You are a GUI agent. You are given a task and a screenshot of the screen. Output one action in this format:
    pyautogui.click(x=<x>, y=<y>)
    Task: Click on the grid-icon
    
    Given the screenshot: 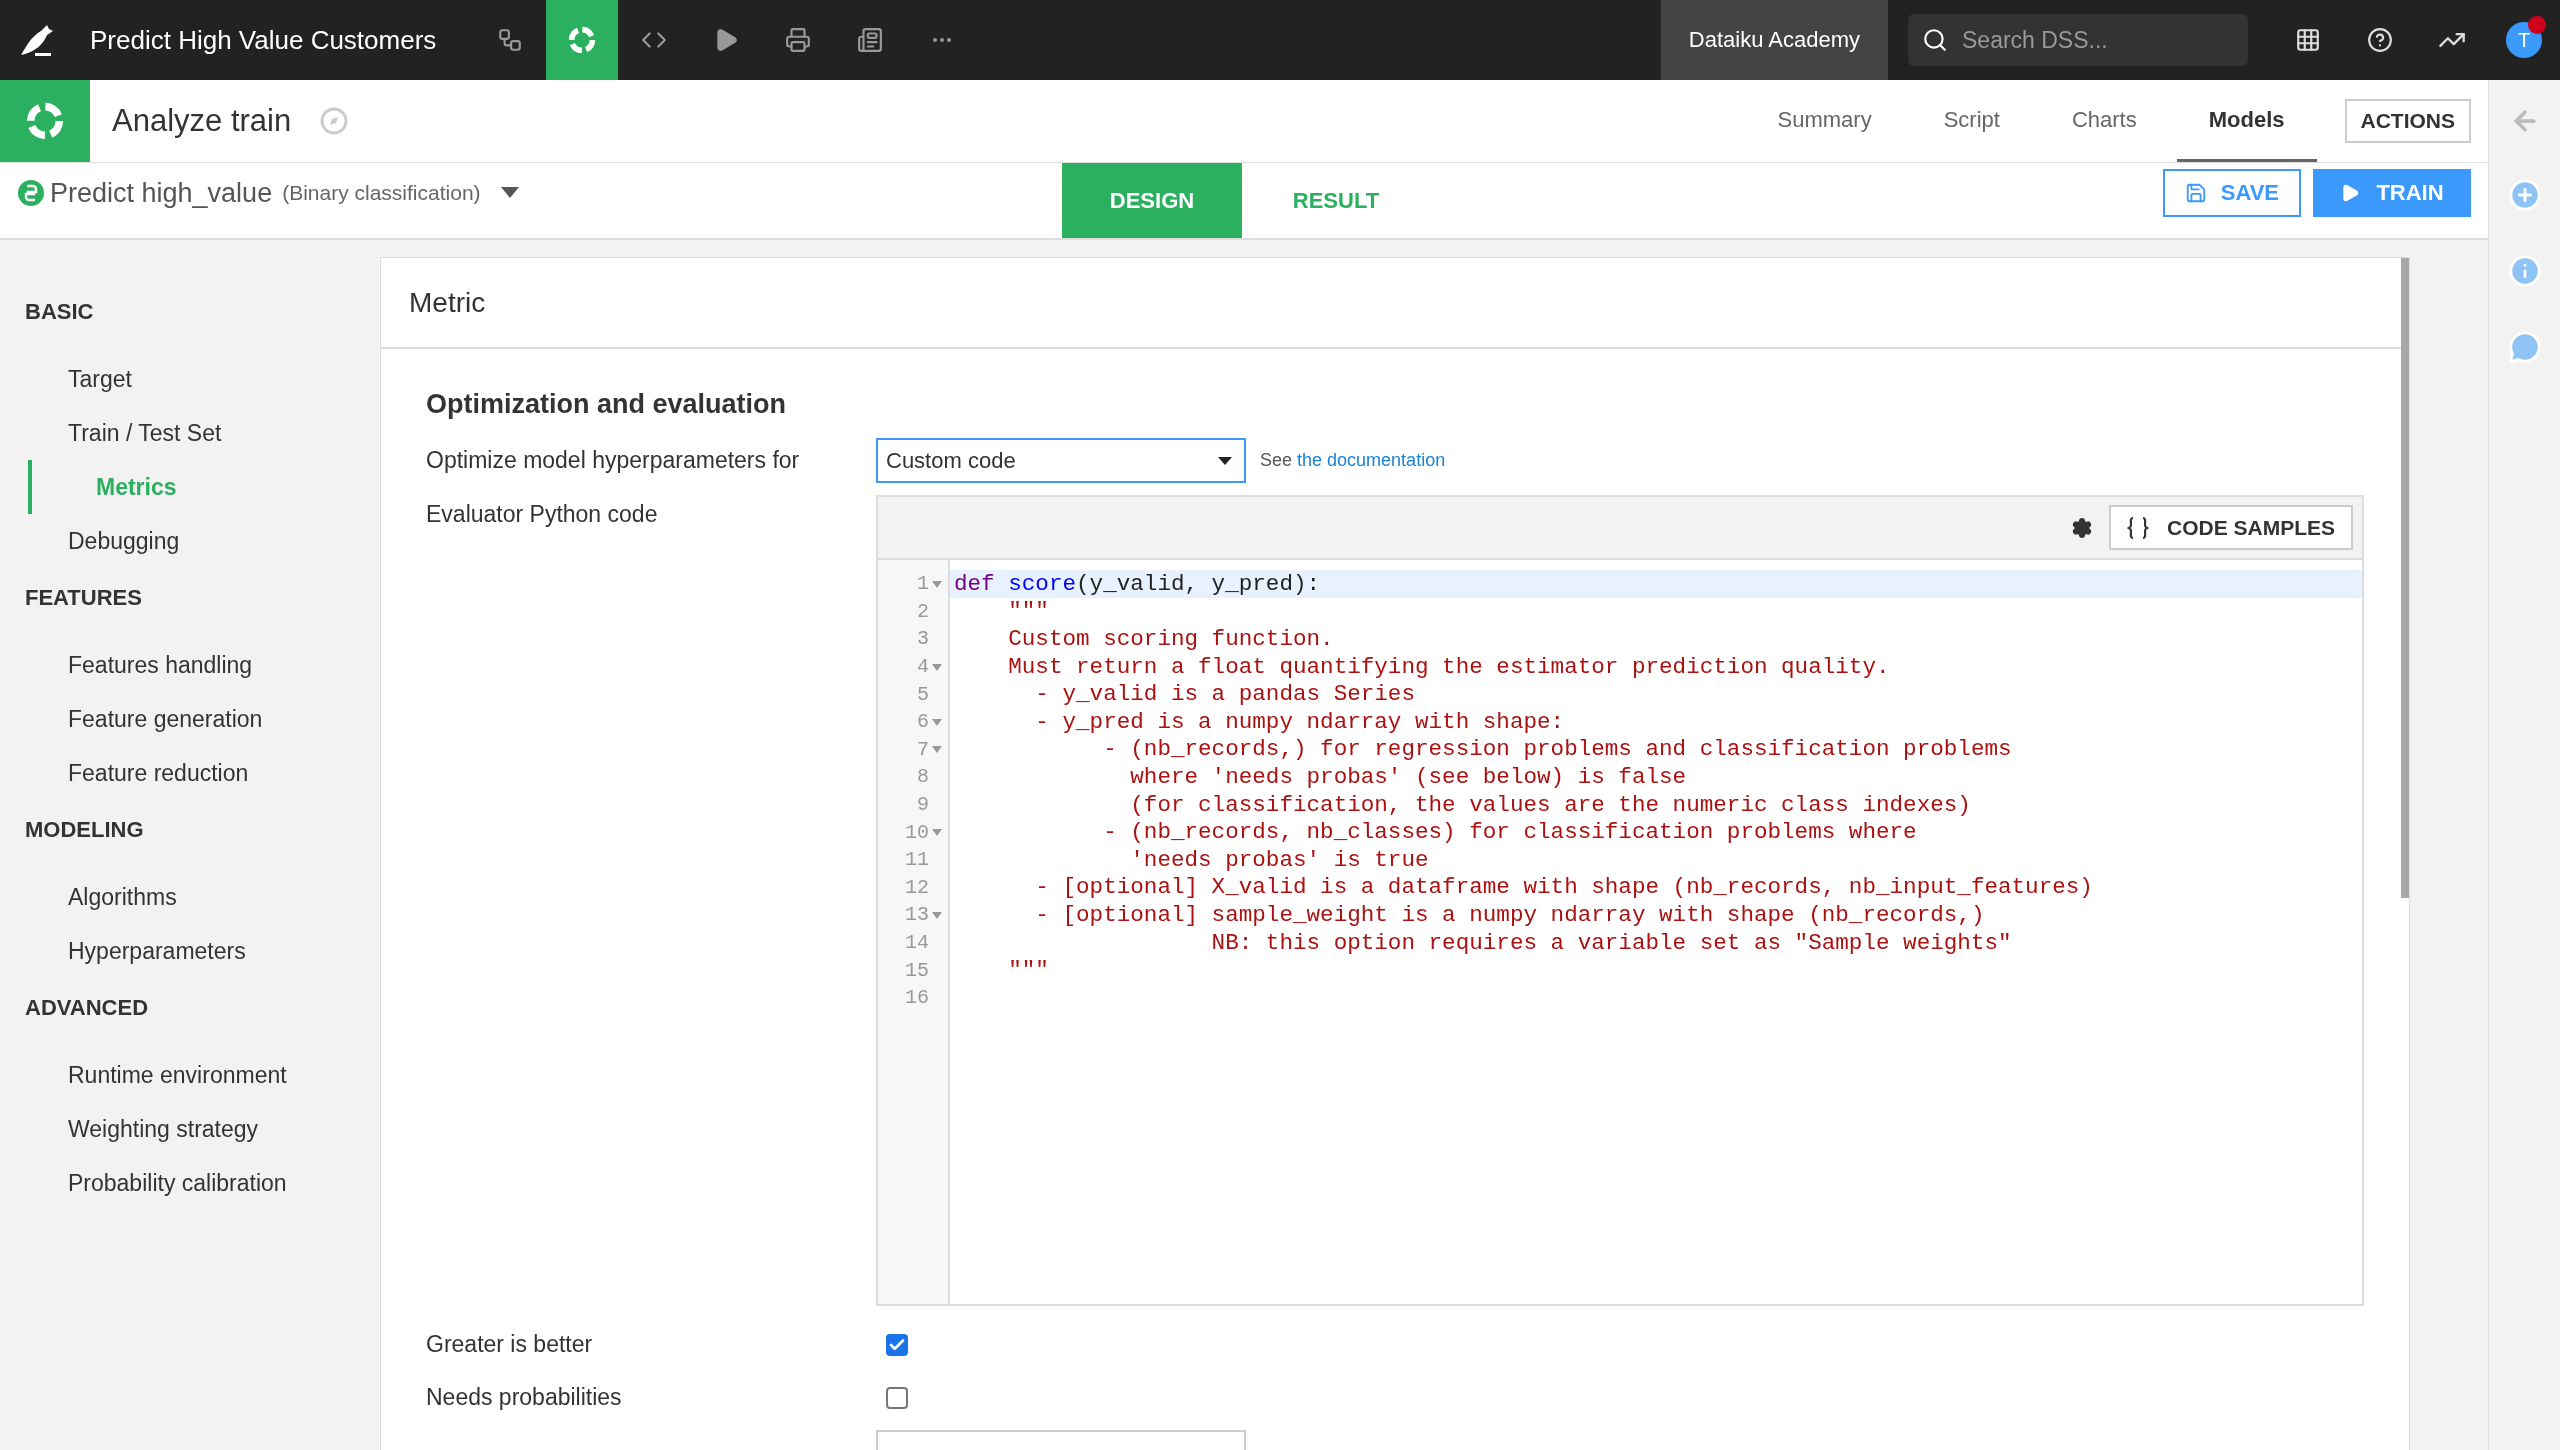 What is the action you would take?
    pyautogui.click(x=2308, y=40)
    